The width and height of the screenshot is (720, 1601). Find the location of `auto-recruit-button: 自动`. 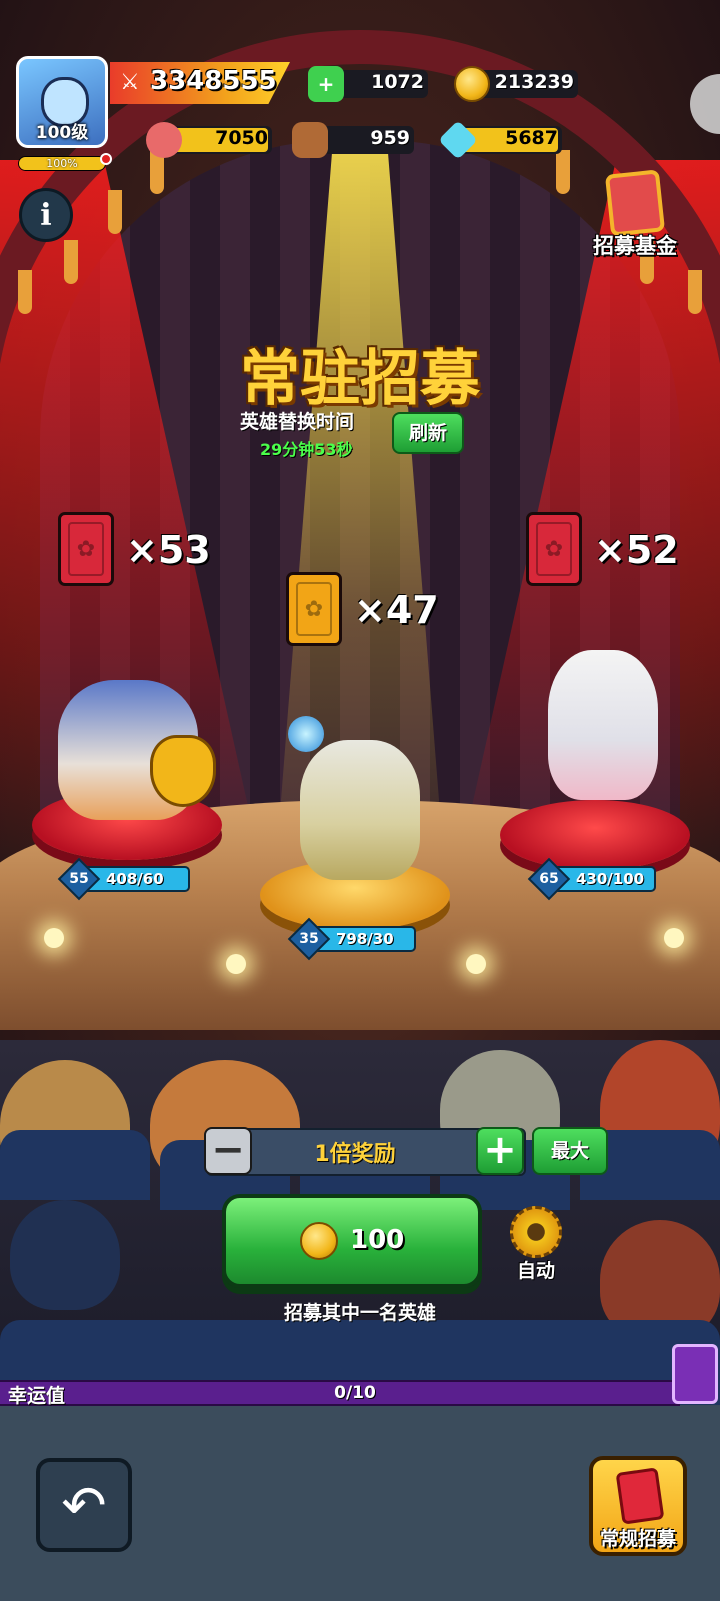

auto-recruit-button: 自动 is located at coordinates (536, 1244).